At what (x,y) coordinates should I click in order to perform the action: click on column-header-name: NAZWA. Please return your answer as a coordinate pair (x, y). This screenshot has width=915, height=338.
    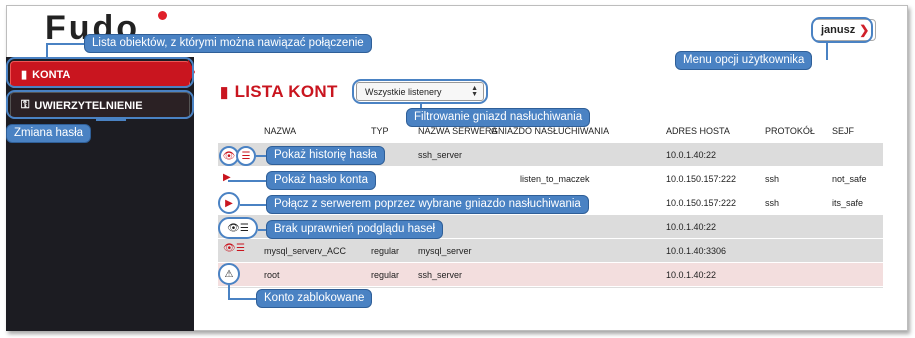
    Looking at the image, I should click on (280, 131).